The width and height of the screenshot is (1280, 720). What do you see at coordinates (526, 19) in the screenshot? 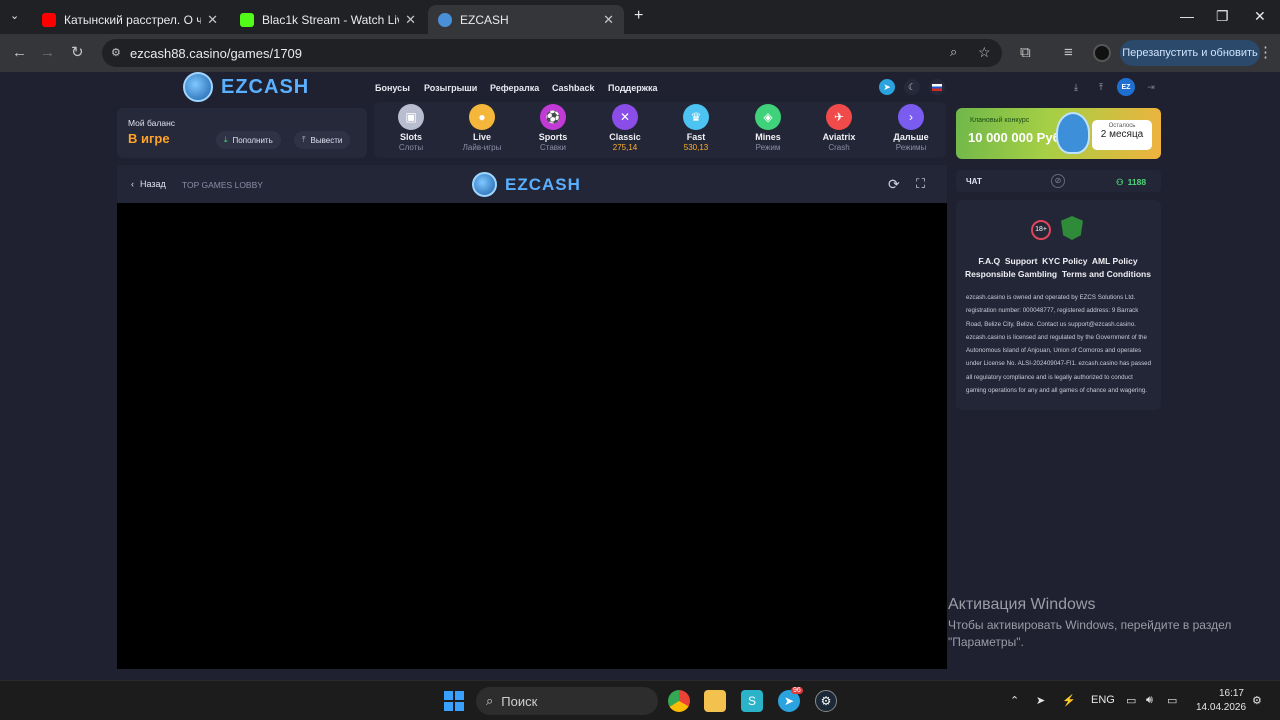
I see `browser-tab-3: EZCASH ✕` at bounding box center [526, 19].